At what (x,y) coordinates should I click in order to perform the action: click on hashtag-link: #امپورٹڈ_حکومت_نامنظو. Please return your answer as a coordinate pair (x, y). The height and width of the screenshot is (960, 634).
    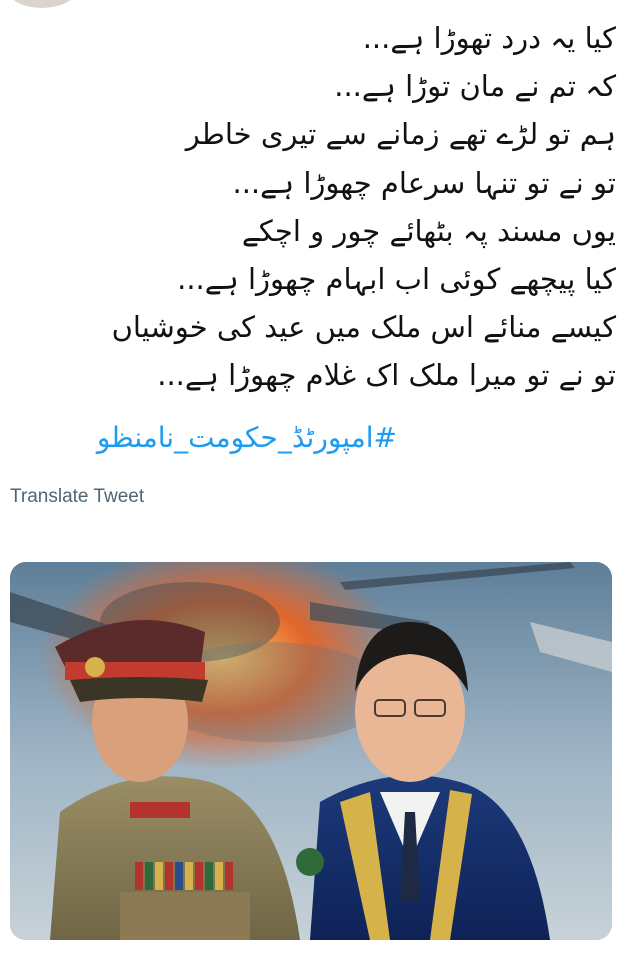
    Looking at the image, I should click on (247, 438).